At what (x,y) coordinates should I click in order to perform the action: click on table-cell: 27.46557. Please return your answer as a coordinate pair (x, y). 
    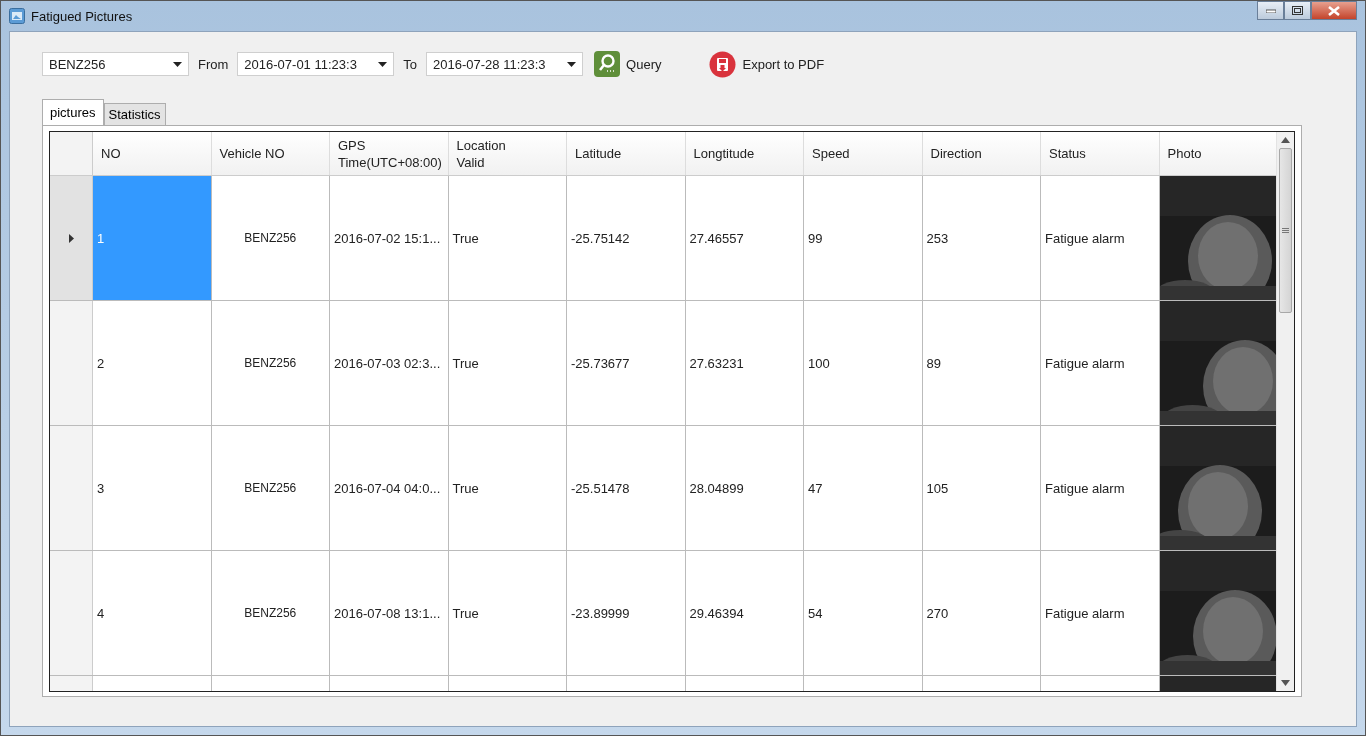
    Looking at the image, I should click on (744, 238).